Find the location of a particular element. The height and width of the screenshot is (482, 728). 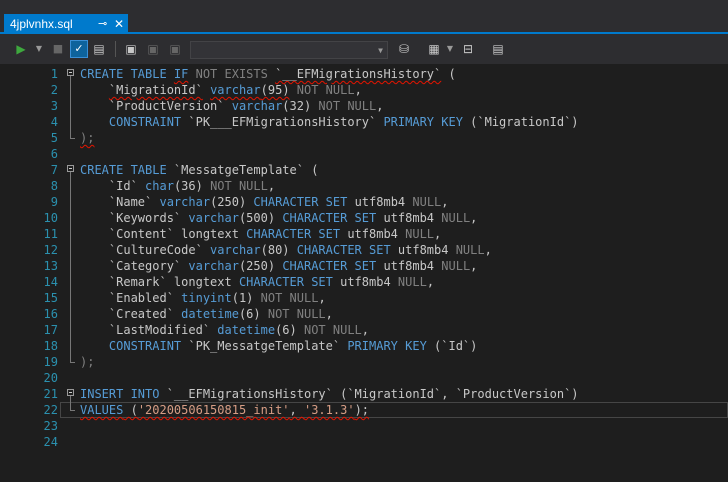

code-token: '20200506150815_init' is located at coordinates (213, 410).